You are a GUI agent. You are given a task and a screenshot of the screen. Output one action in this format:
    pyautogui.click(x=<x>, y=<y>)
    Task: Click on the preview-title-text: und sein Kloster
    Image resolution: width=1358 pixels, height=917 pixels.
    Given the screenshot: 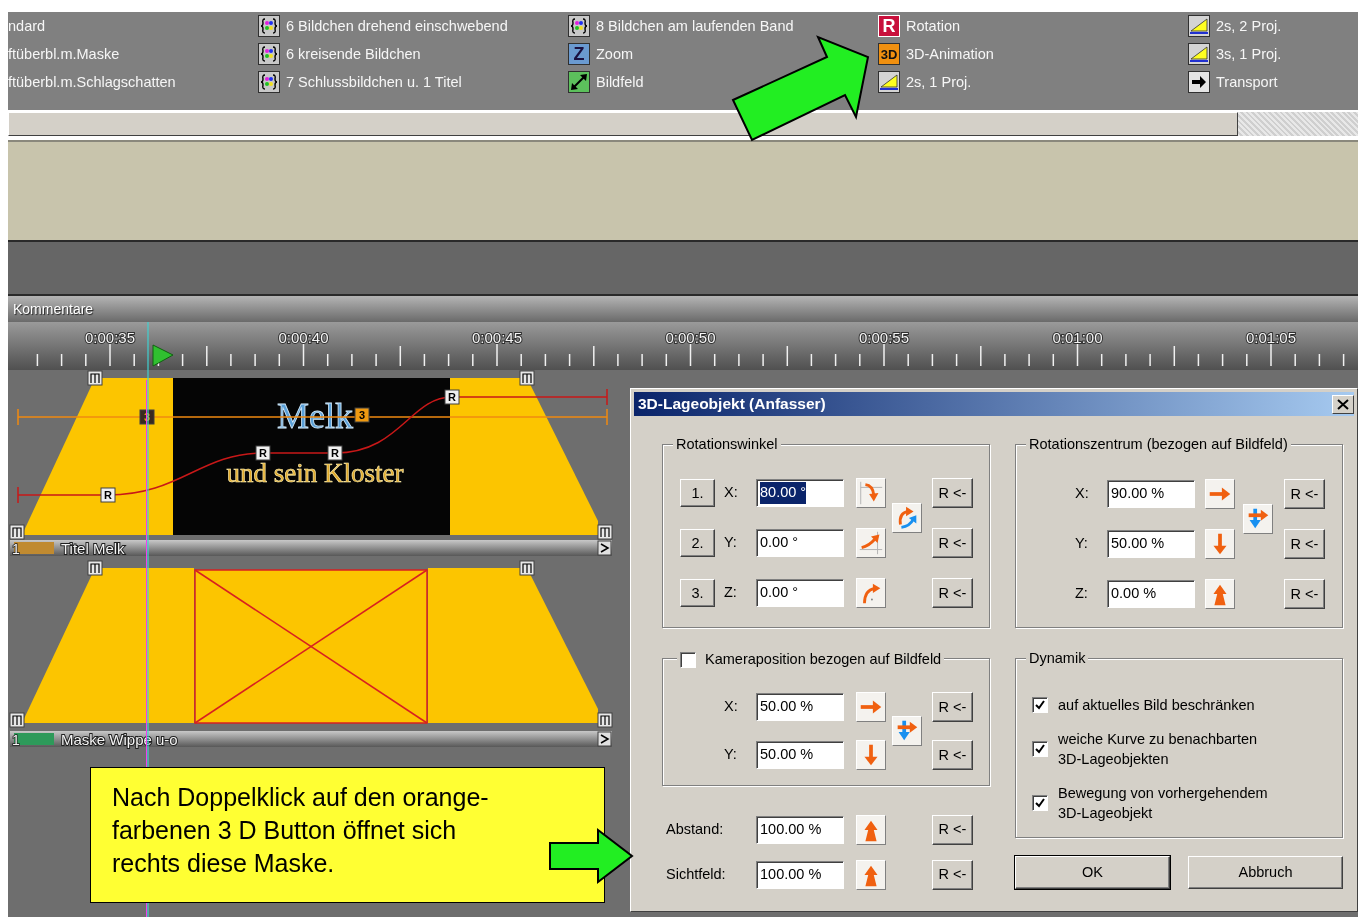 What is the action you would take?
    pyautogui.click(x=315, y=473)
    